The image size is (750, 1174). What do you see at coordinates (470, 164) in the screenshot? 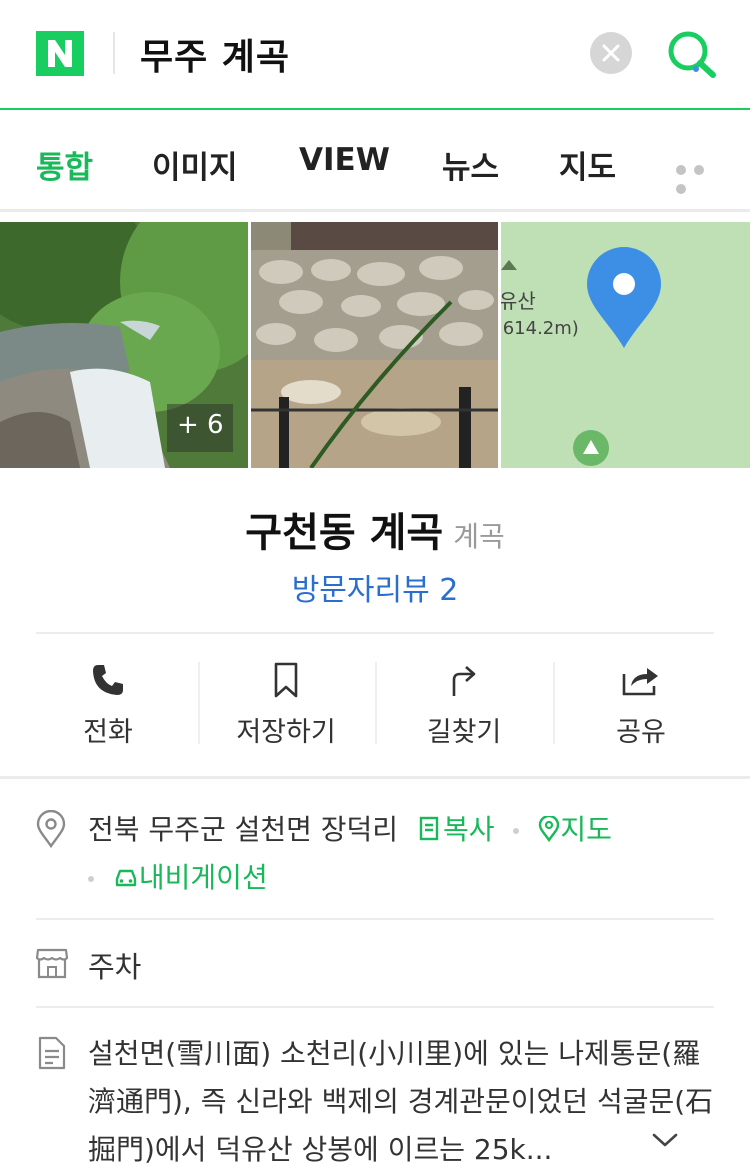
I see `tab-news: 뉴스` at bounding box center [470, 164].